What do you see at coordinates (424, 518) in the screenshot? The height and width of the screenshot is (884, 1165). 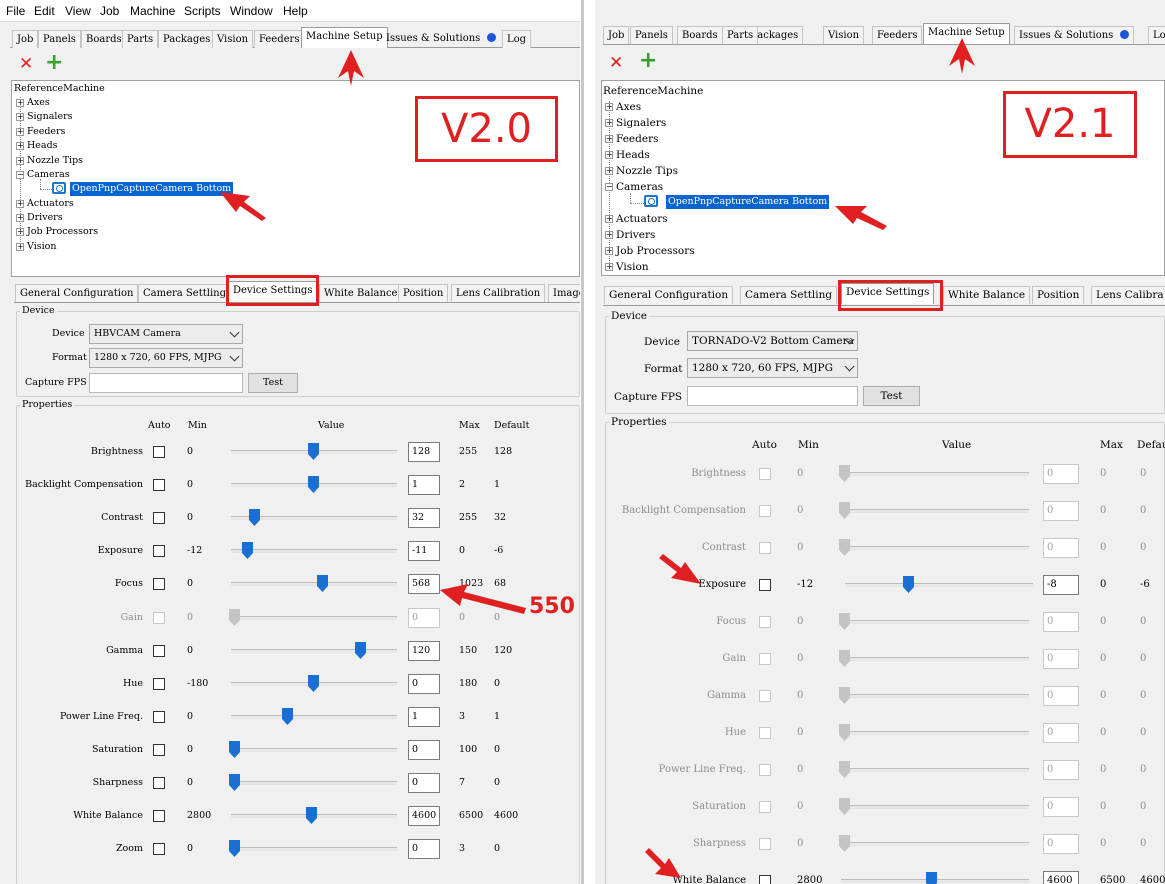 I see `value-input: 32` at bounding box center [424, 518].